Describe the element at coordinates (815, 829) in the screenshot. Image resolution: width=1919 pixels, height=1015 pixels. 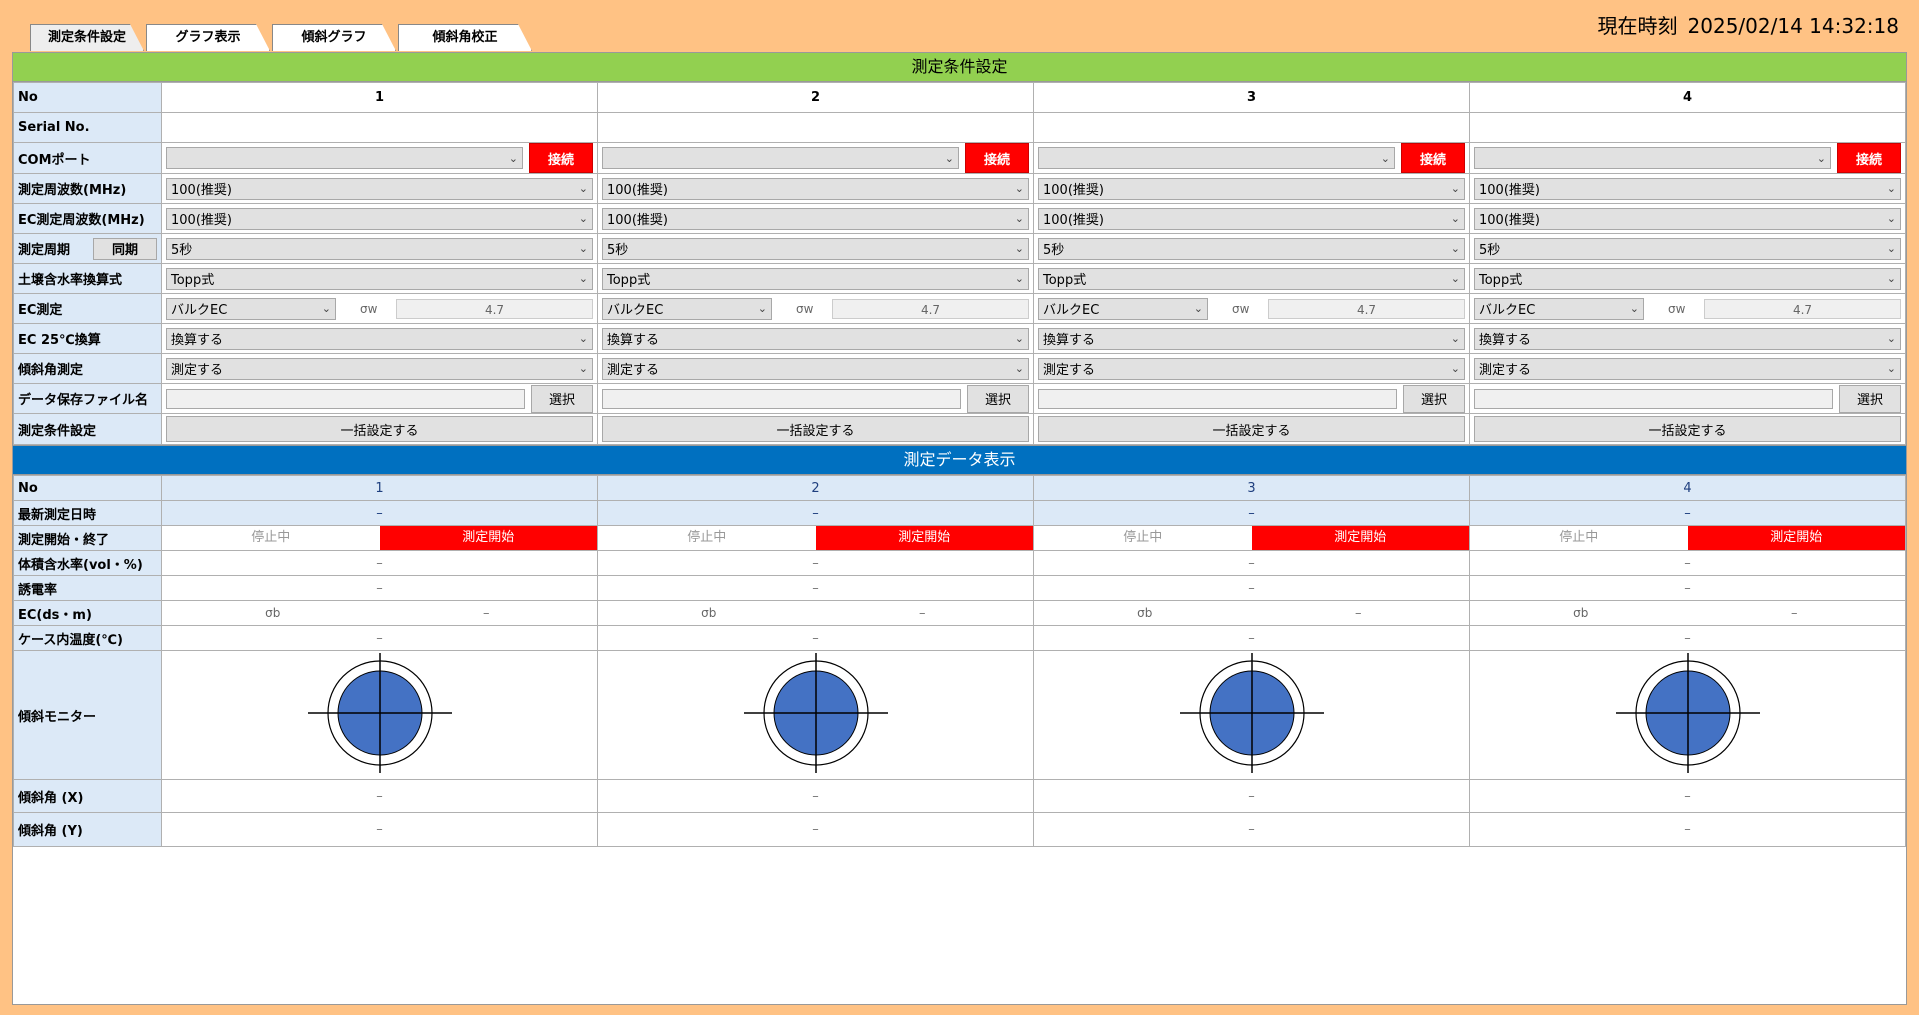
I see `unit-2-cell: –` at that location.